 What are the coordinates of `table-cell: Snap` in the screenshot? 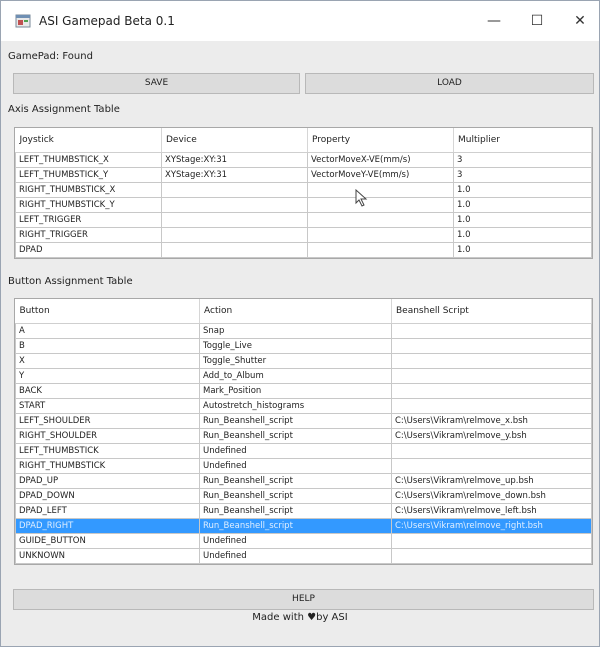 It's located at (295, 331).